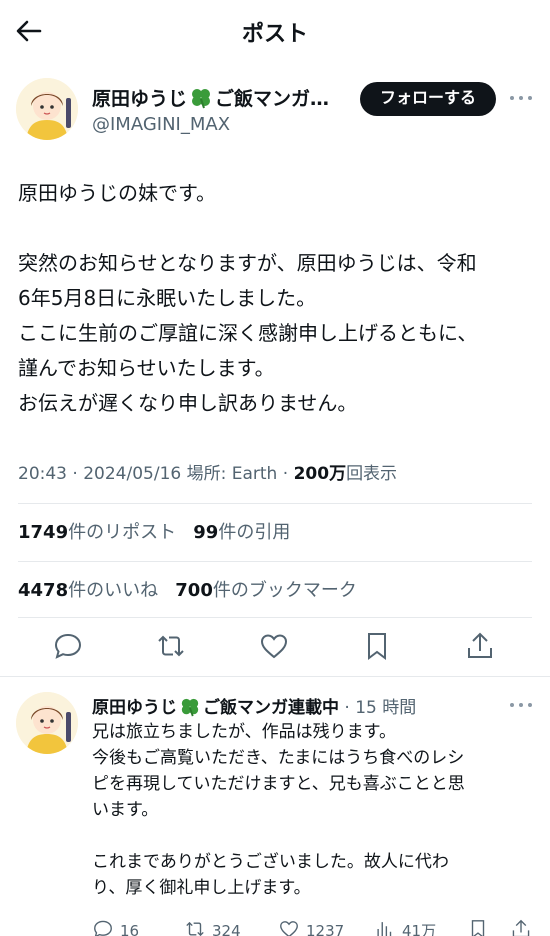 The image size is (550, 936). I want to click on reply-name-part: 原田ゆうじ, so click(134, 708).